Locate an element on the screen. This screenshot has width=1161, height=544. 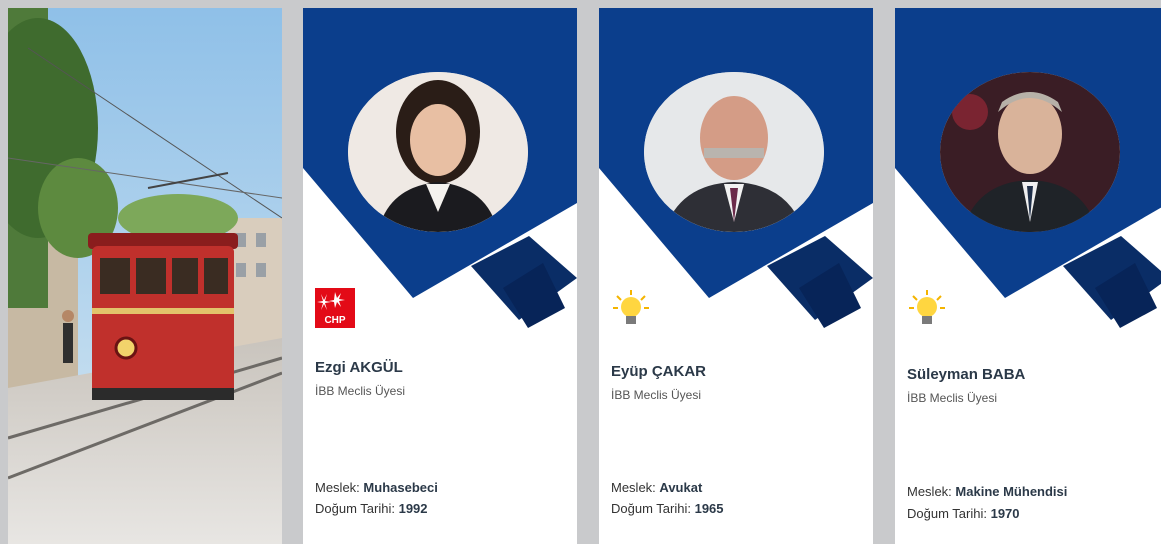
birth-line: Doğum Tarihi: 1992 is located at coordinates (371, 508).